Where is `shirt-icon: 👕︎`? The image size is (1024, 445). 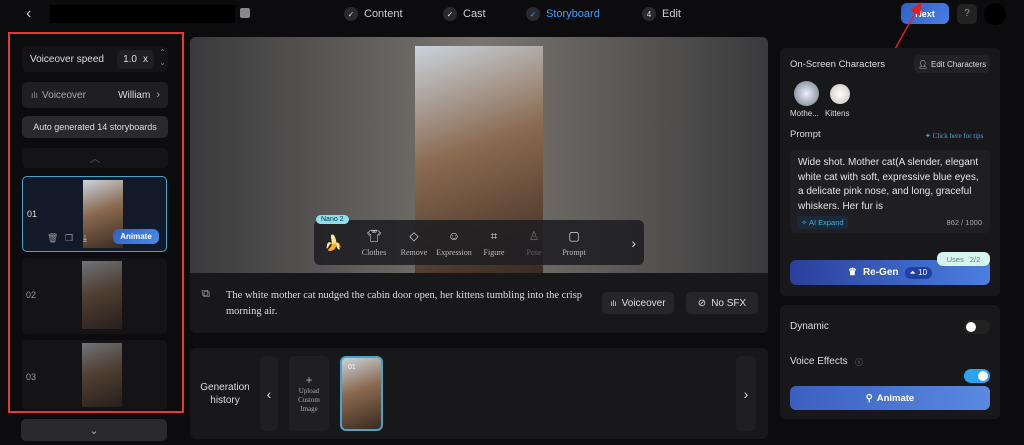 shirt-icon: 👕︎ is located at coordinates (374, 235).